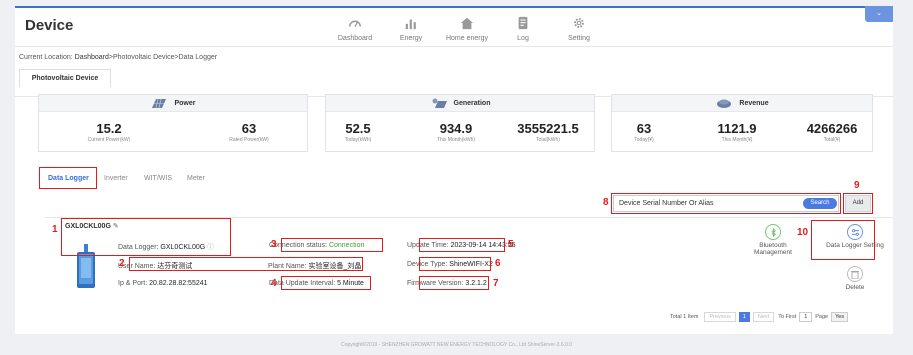  I want to click on highlight-firmware, so click(454, 283).